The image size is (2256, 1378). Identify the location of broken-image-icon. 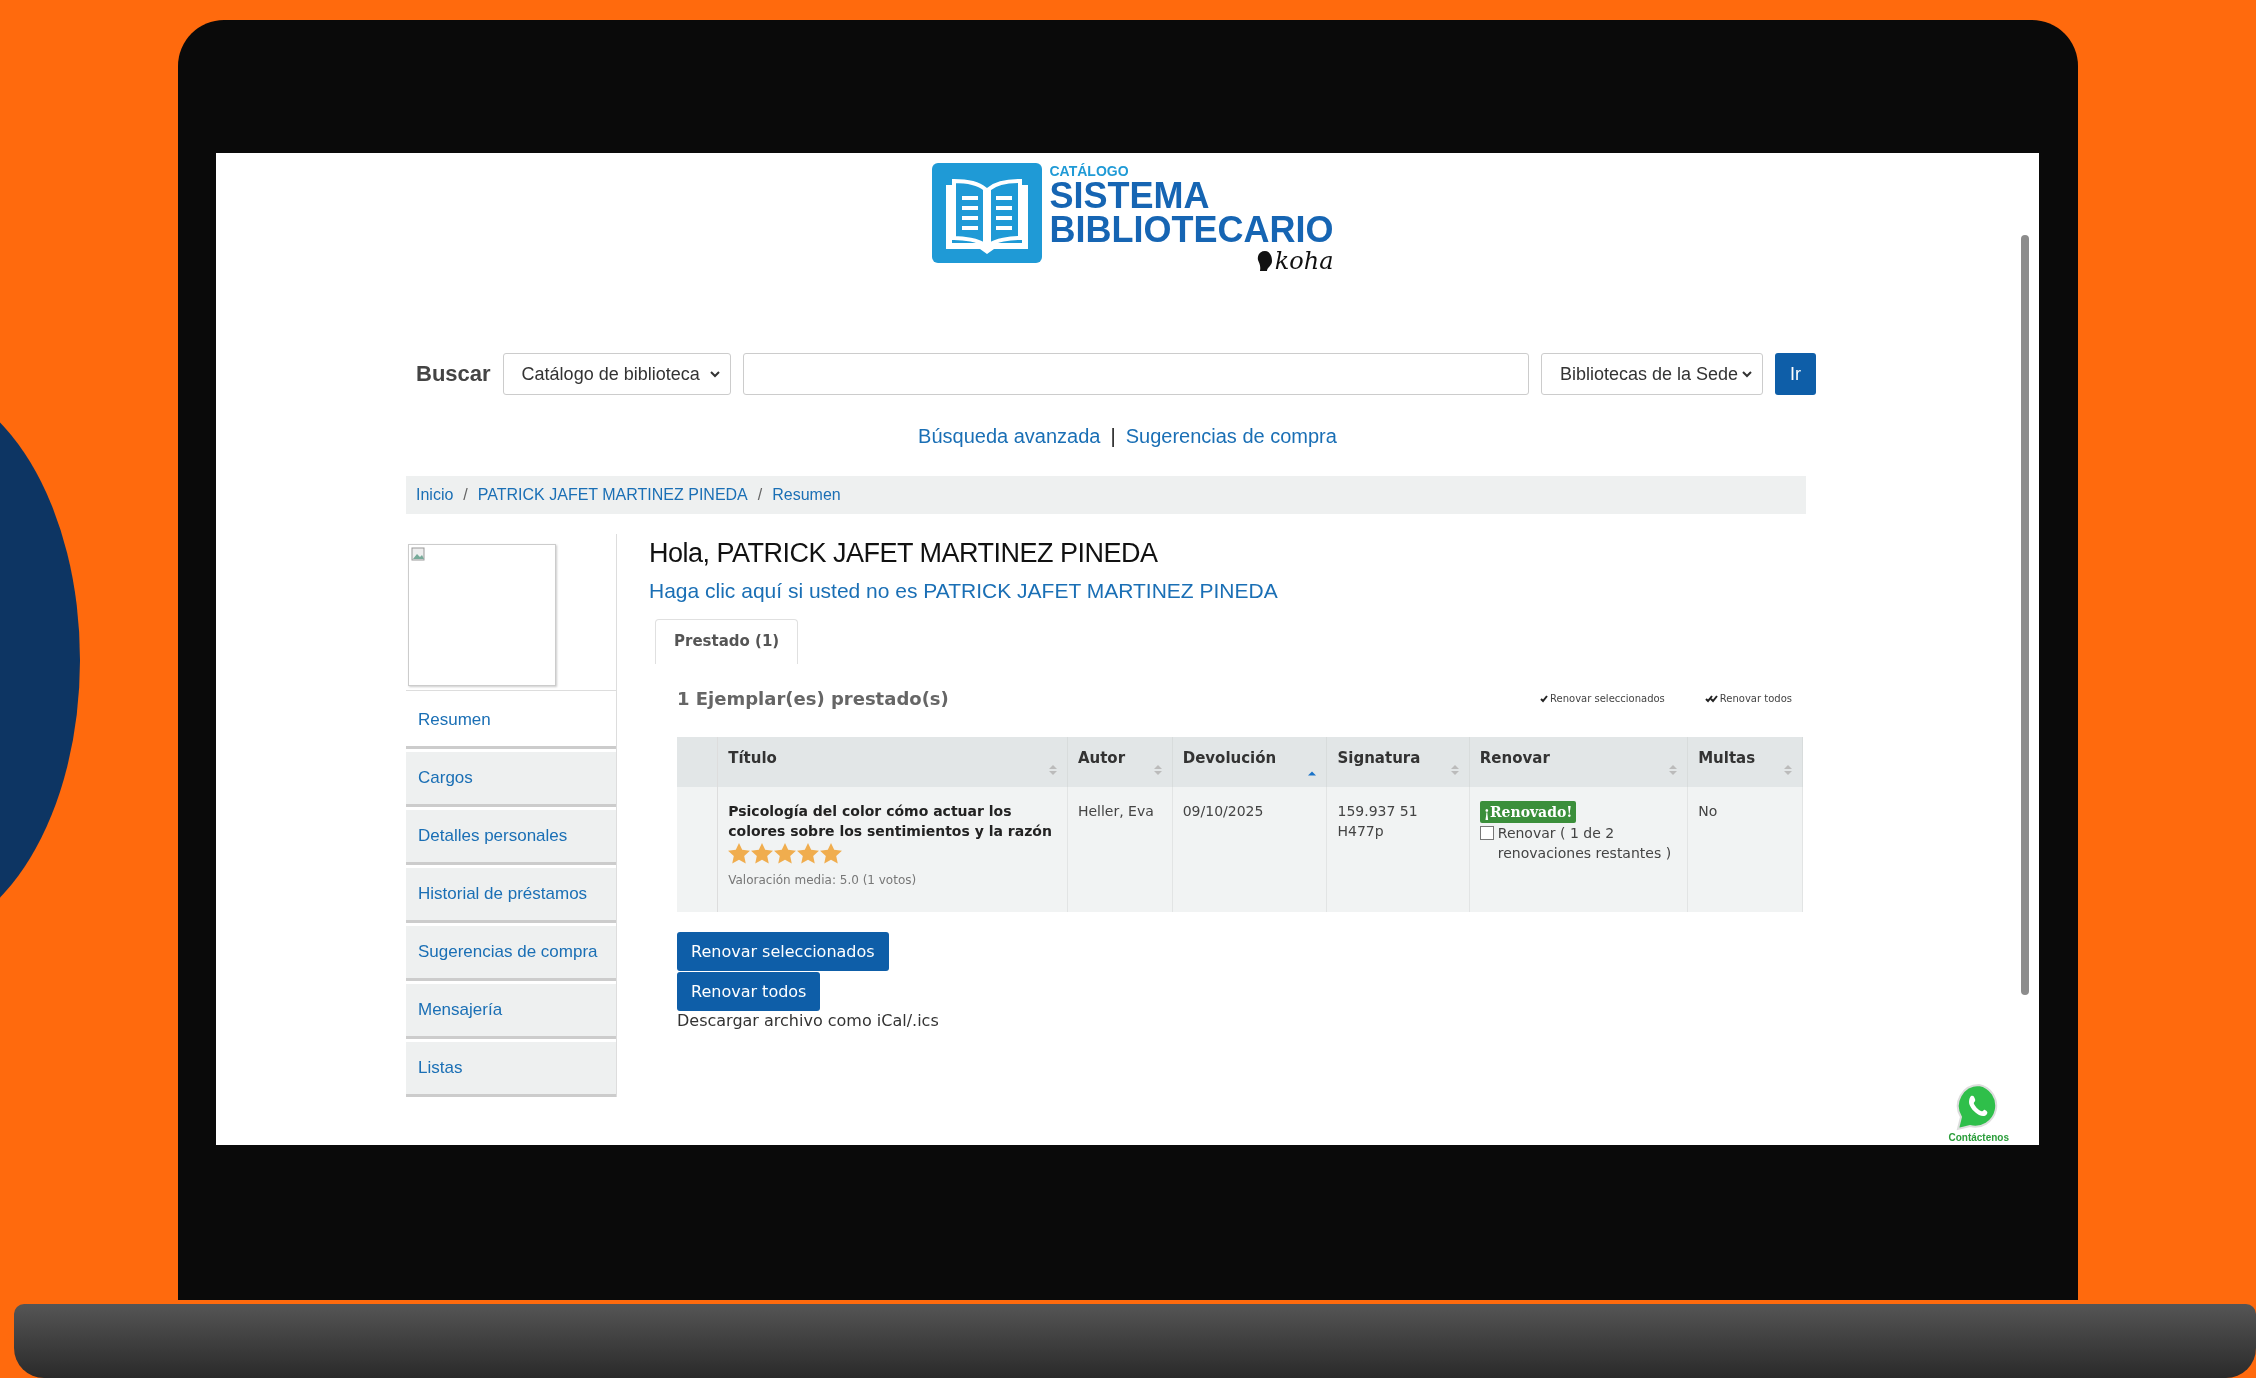
(418, 554).